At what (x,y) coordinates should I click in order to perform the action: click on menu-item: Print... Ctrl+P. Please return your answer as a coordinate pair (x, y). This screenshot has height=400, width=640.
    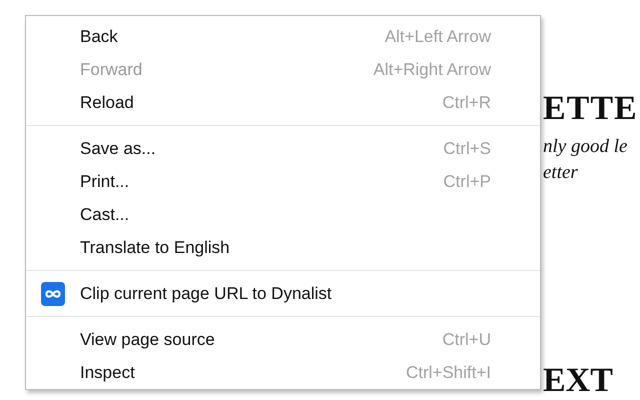
    Looking at the image, I should click on (283, 181).